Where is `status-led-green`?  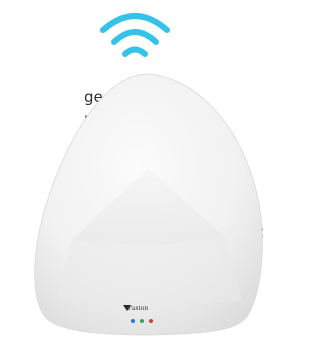
status-led-green is located at coordinates (142, 321).